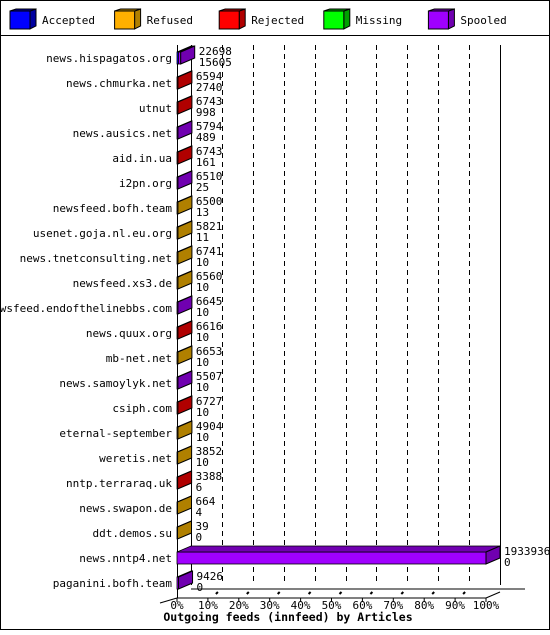  I want to click on host-label: newsfeed.bofh.team, so click(113, 208).